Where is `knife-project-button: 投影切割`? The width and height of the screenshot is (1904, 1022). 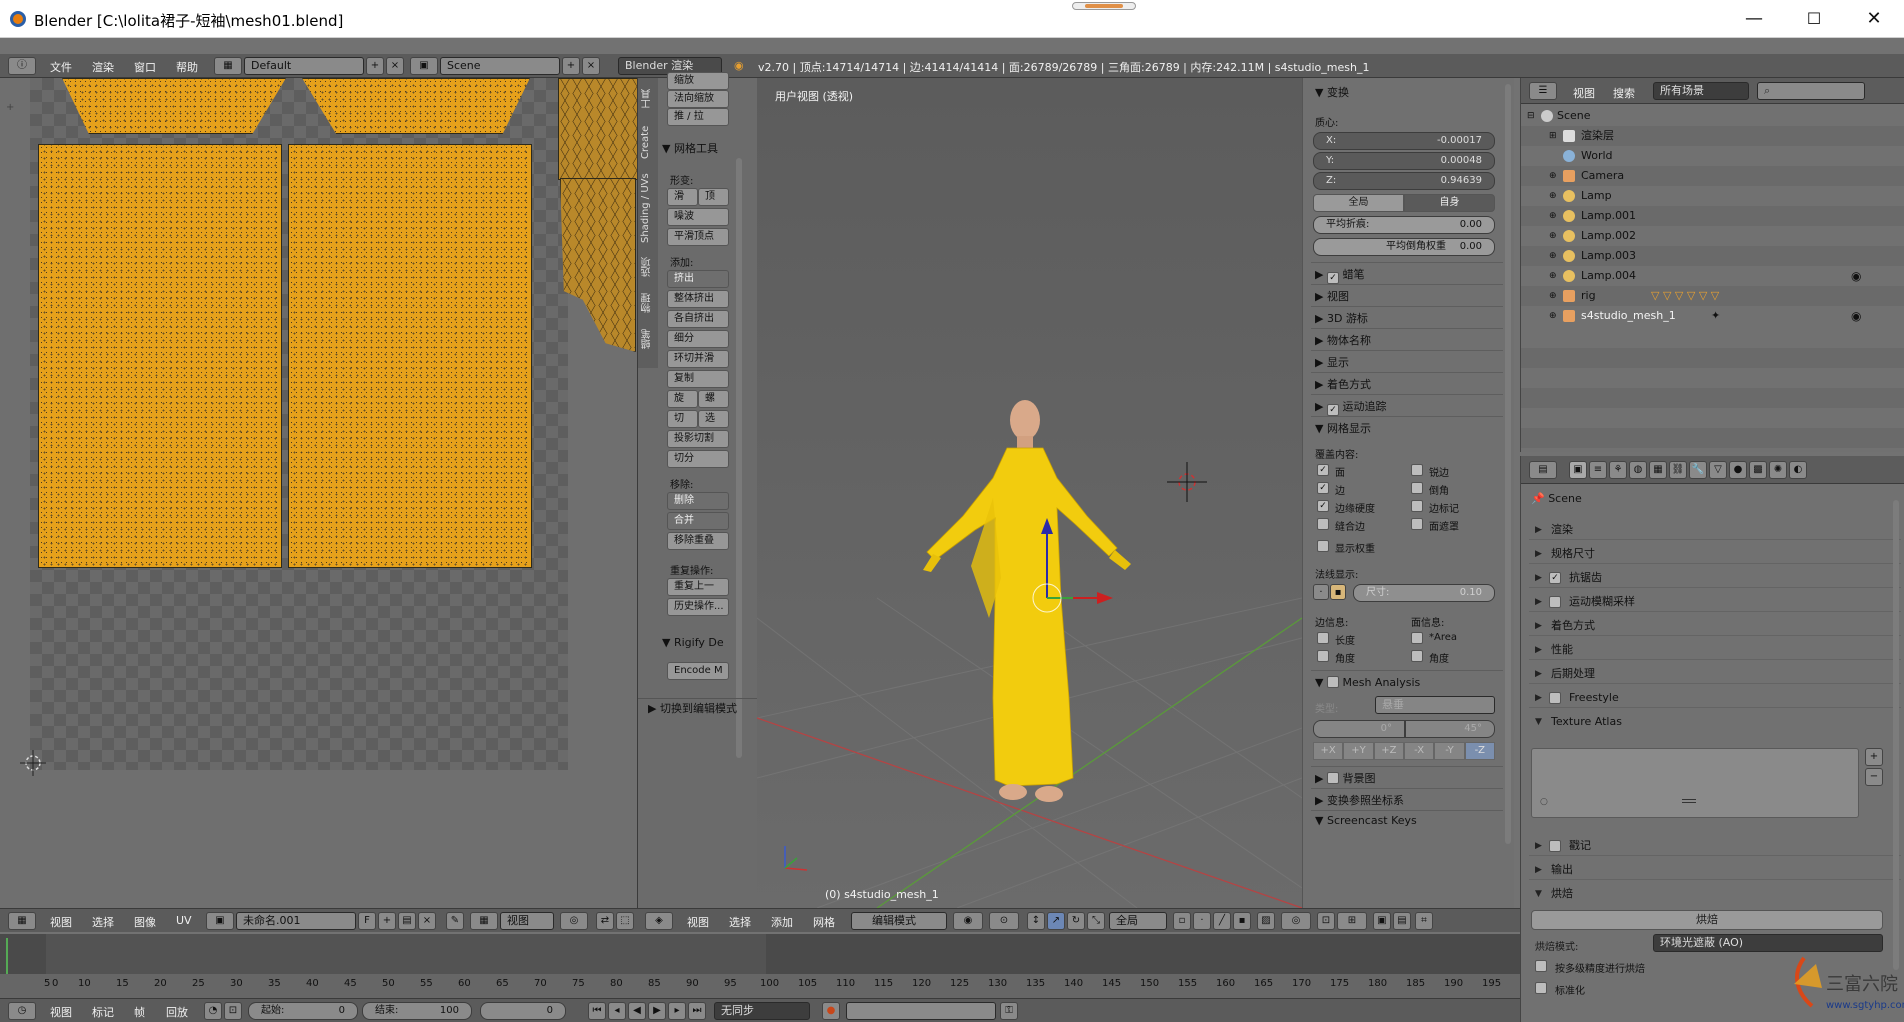 knife-project-button: 投影切割 is located at coordinates (698, 439).